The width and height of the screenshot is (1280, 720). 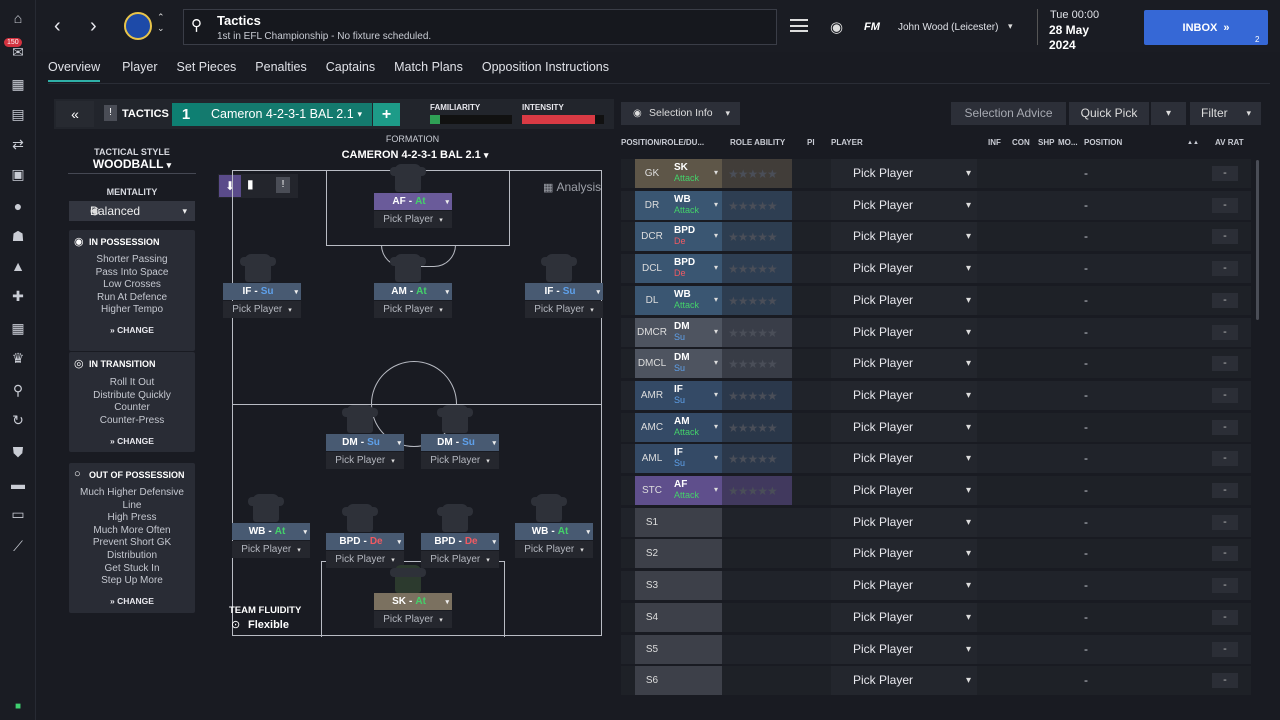 I want to click on change-in-transition-button: » CHANGE, so click(x=132, y=441).